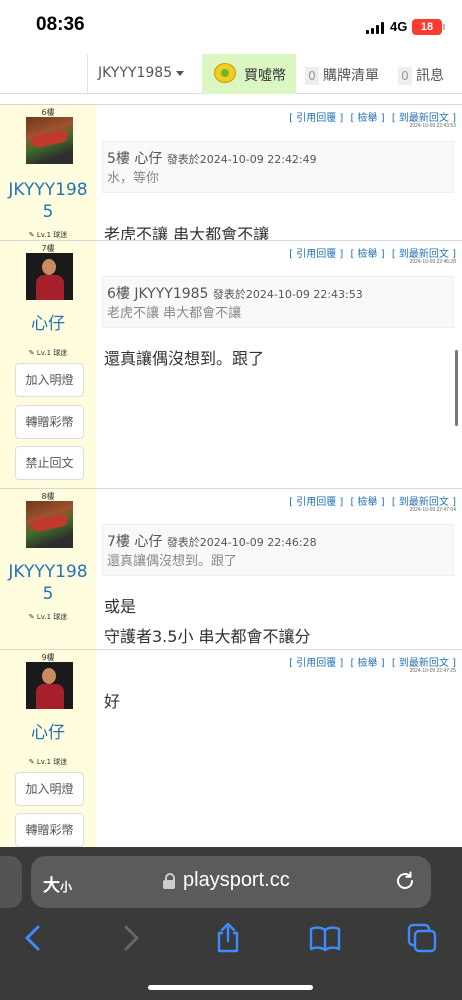  What do you see at coordinates (49, 463) in the screenshot?
I see `block-reply-button: 禁止回文` at bounding box center [49, 463].